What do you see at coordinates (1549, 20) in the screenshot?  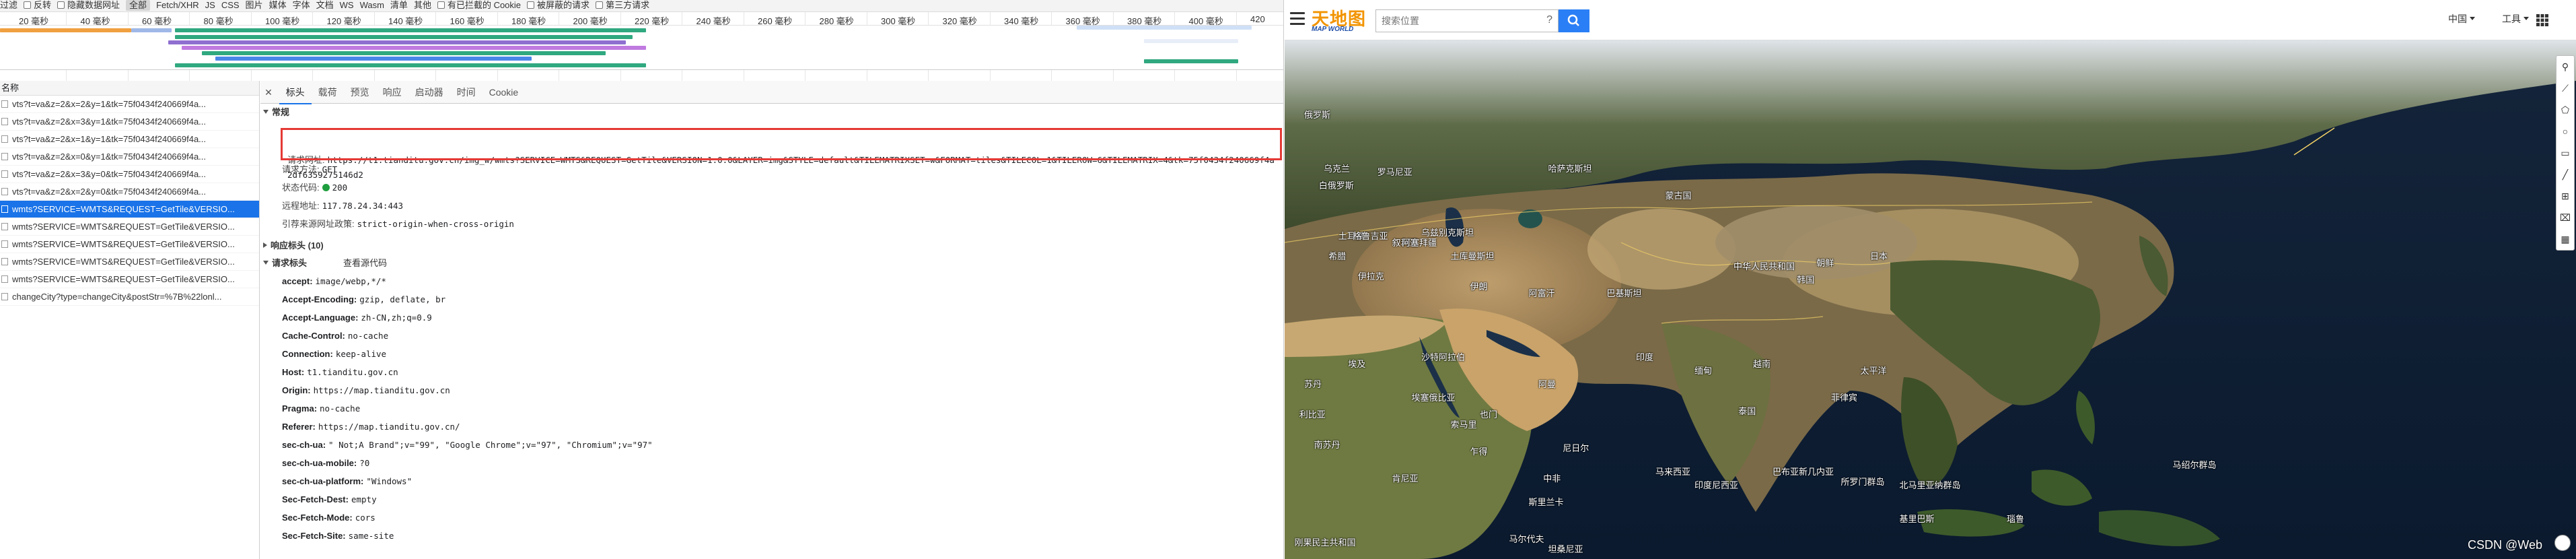 I see `help-icon: ?` at bounding box center [1549, 20].